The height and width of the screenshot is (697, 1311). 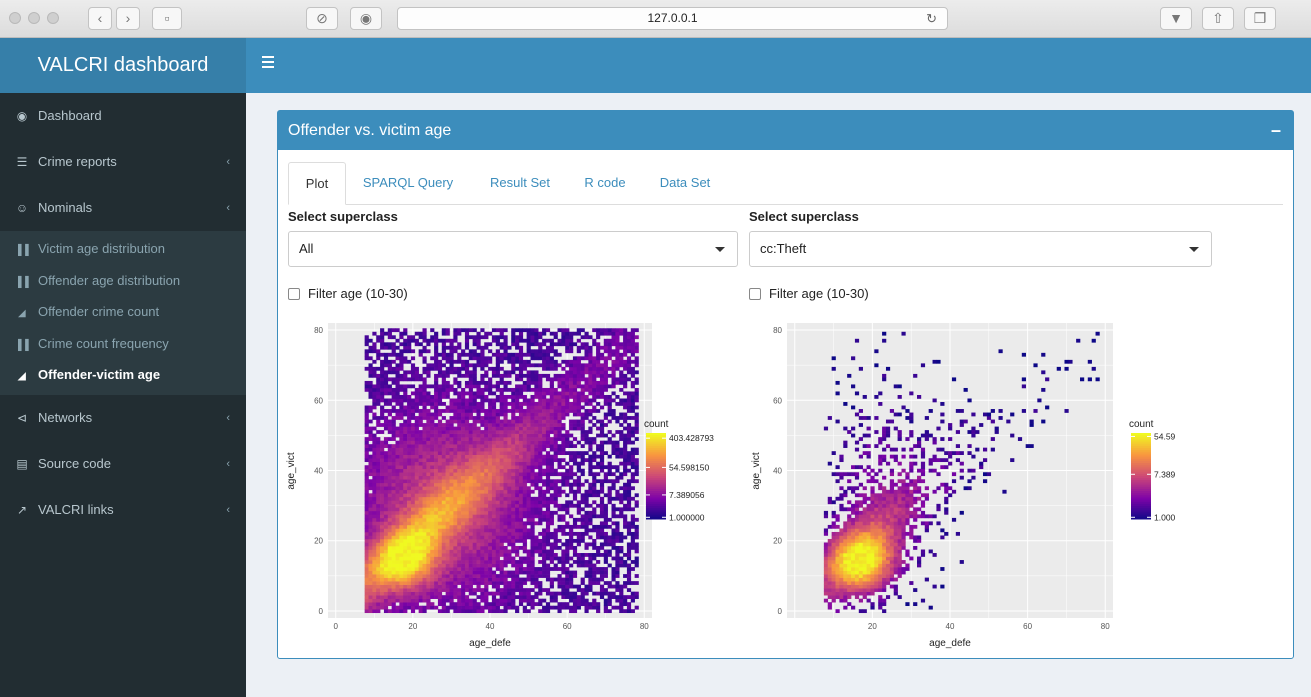 What do you see at coordinates (980, 249) in the screenshot?
I see `right-superclass-select: cc:Theft` at bounding box center [980, 249].